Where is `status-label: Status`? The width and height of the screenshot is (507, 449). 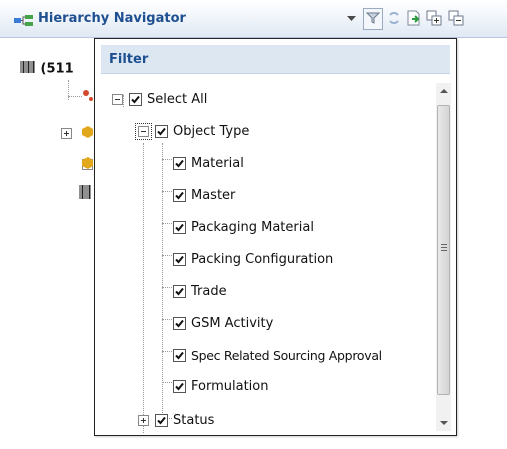 status-label: Status is located at coordinates (194, 420).